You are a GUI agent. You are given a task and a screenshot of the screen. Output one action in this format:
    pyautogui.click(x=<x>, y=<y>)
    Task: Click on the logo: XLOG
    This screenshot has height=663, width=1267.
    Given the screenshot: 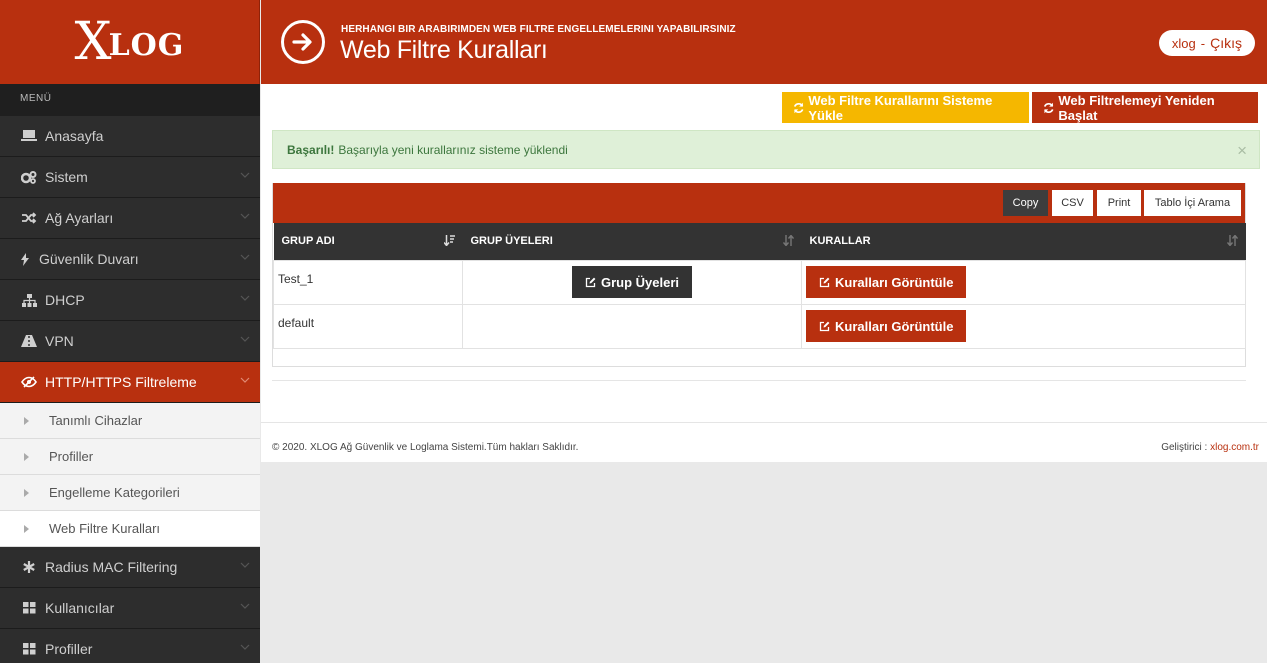 What is the action you would take?
    pyautogui.click(x=130, y=42)
    